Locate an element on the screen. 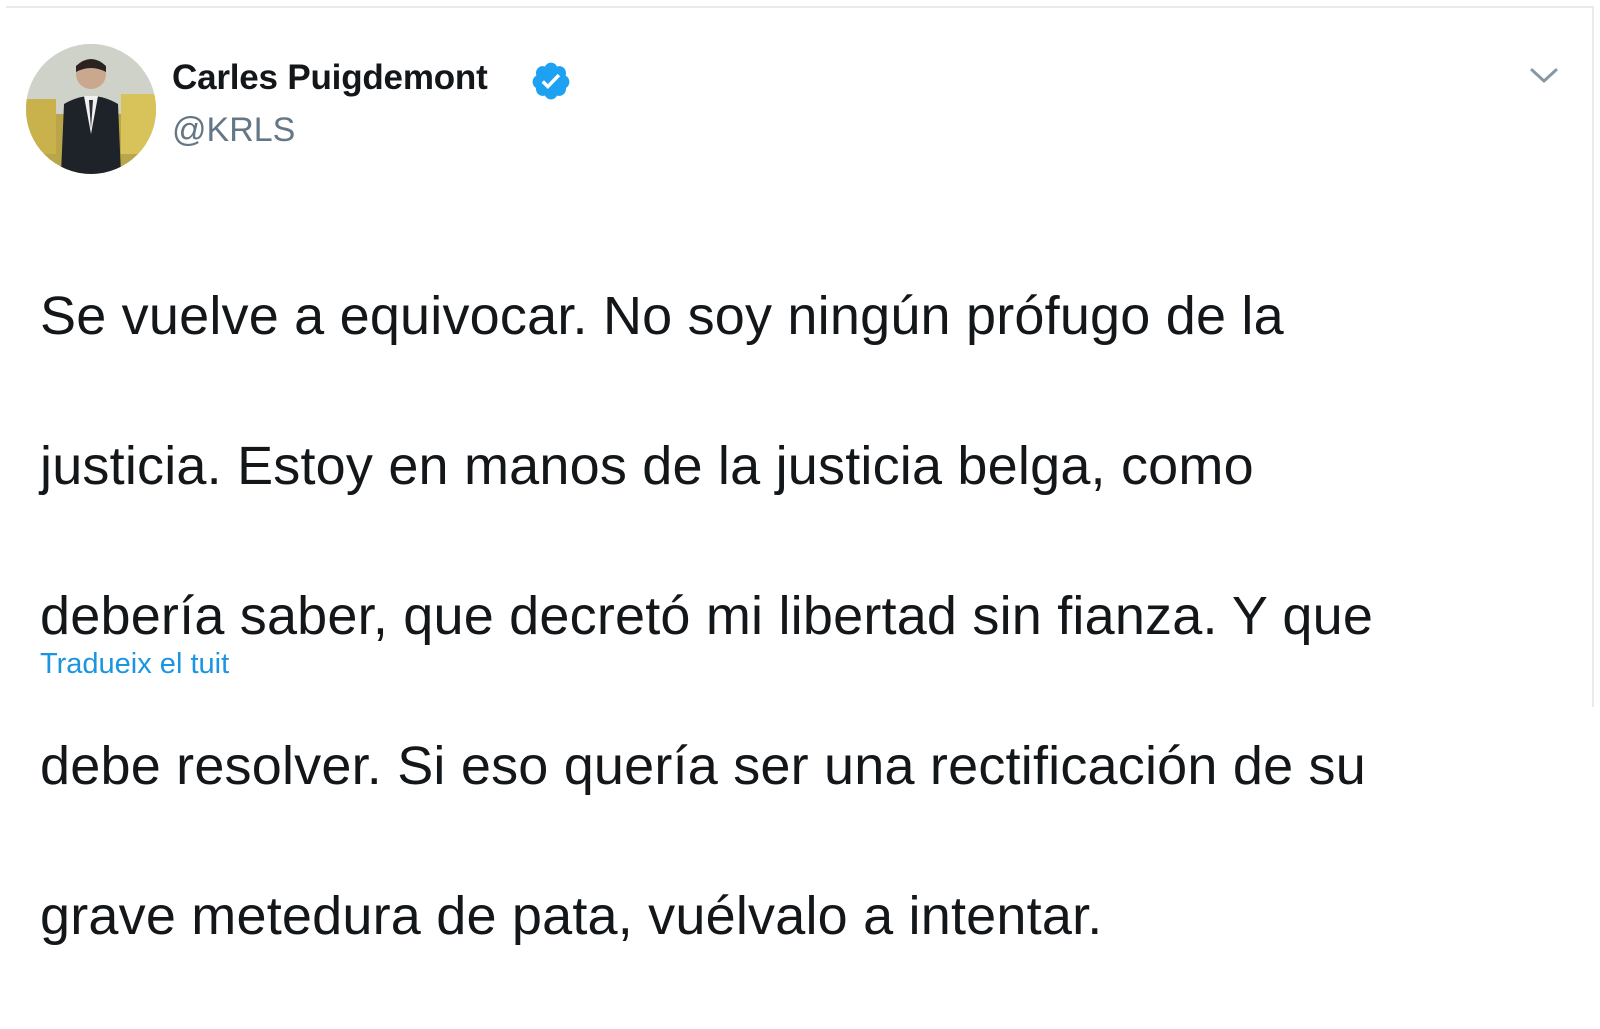  translate-tweet-link: Tradueix el tuit is located at coordinates (134, 664).